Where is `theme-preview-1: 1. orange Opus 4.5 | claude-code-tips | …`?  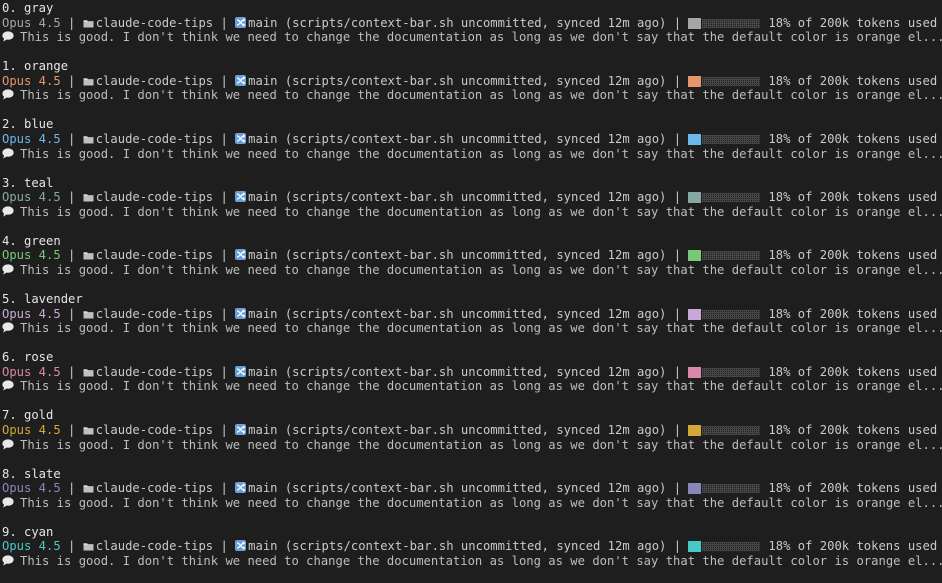 theme-preview-1: 1. orange Opus 4.5 | claude-code-tips | … is located at coordinates (472, 88).